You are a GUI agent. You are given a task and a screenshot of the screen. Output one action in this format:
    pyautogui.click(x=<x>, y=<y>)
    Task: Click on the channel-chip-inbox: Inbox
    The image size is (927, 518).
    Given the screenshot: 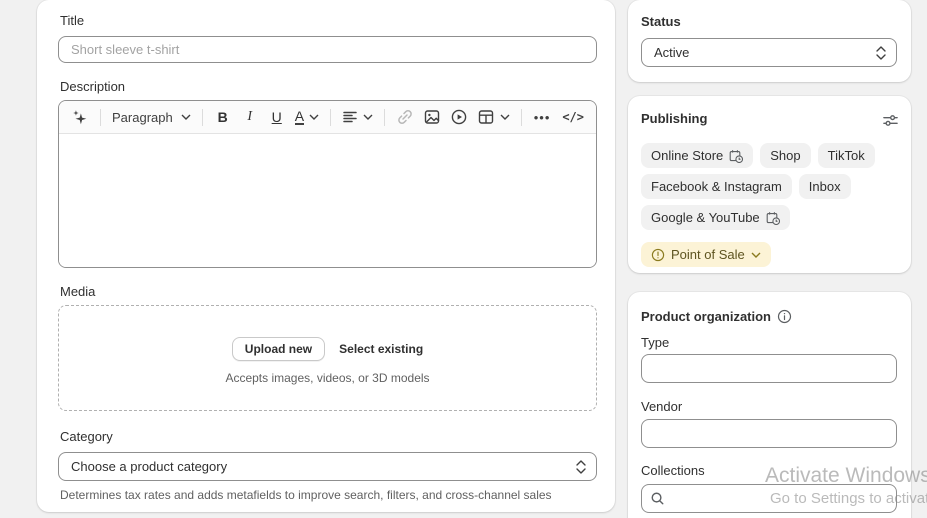 What is the action you would take?
    pyautogui.click(x=824, y=186)
    